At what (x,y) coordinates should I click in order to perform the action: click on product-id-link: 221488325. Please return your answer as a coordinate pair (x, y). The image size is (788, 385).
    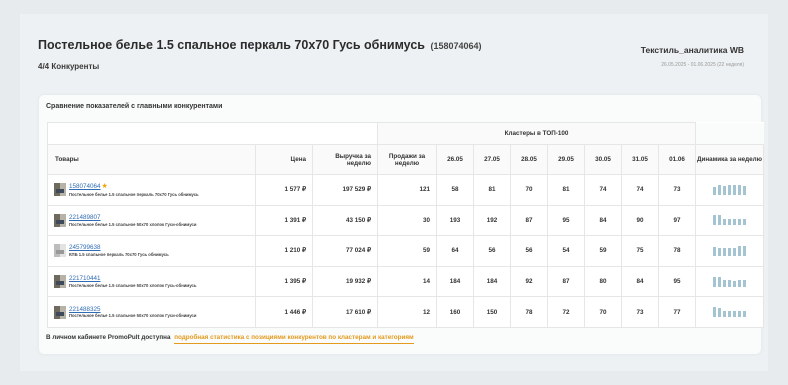
    Looking at the image, I should click on (85, 309).